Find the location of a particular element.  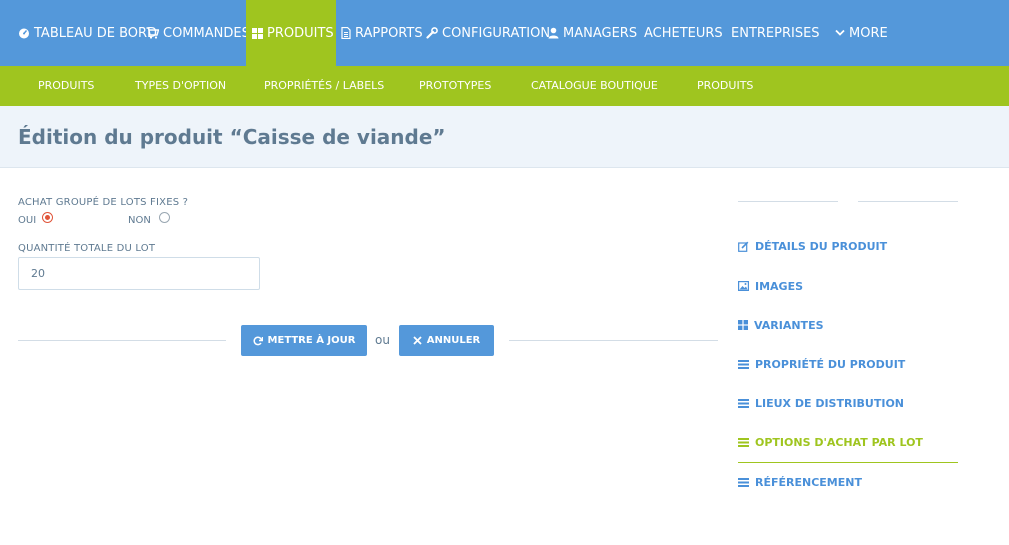

subnav-item-proprietes-labels: PROPRIÉTÉS / LABELS is located at coordinates (324, 86).